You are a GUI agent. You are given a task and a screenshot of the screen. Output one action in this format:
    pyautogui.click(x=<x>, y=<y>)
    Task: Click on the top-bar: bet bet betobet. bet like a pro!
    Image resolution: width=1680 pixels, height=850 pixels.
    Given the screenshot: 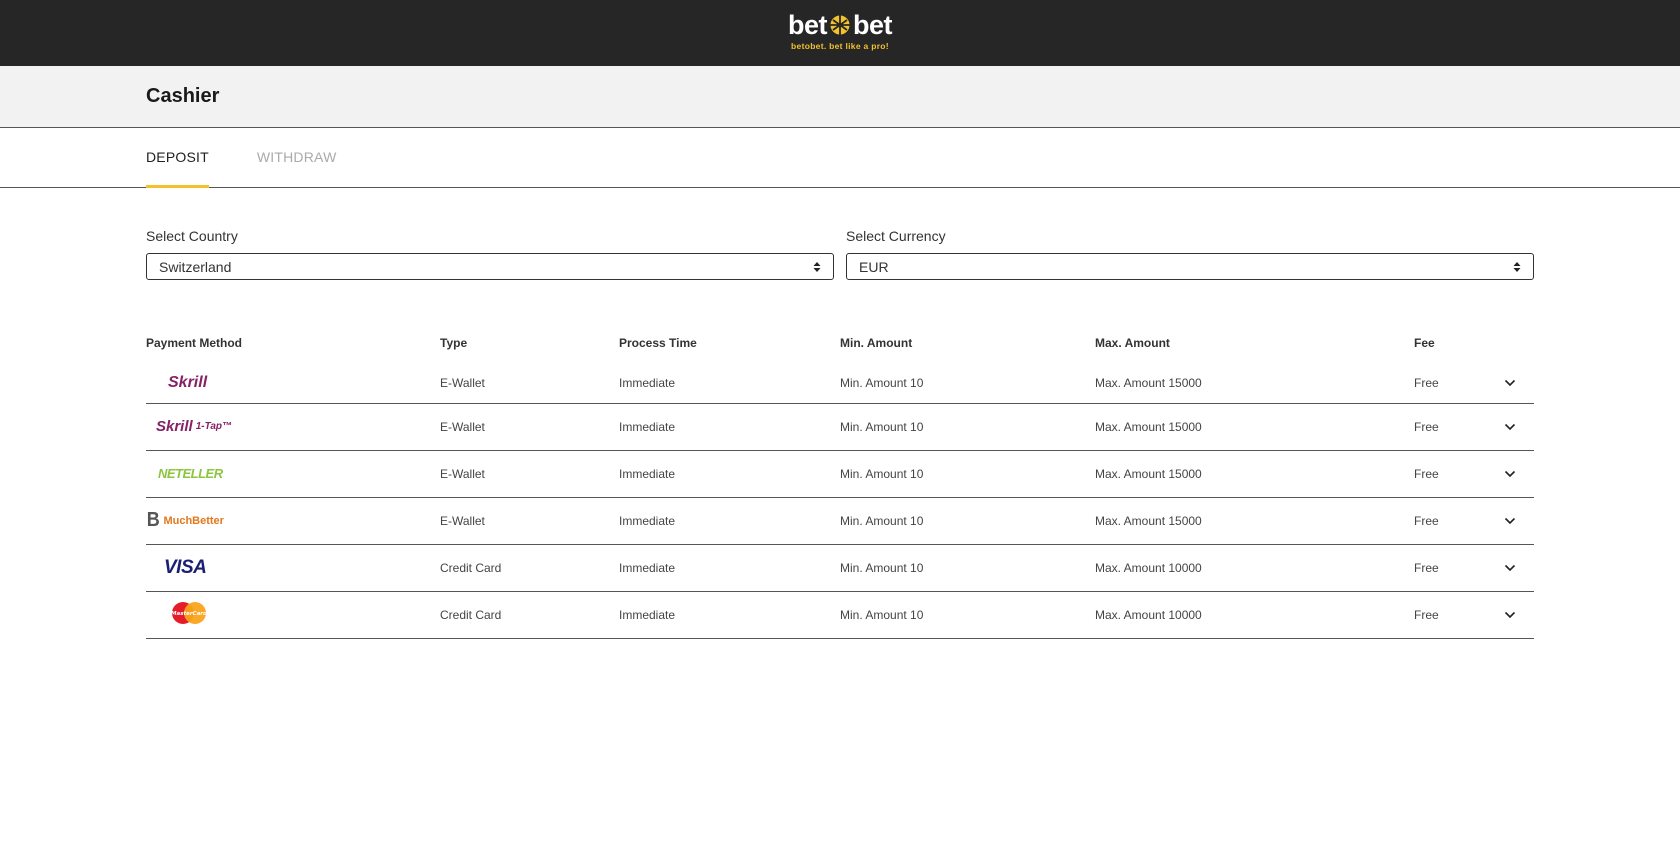 What is the action you would take?
    pyautogui.click(x=840, y=33)
    